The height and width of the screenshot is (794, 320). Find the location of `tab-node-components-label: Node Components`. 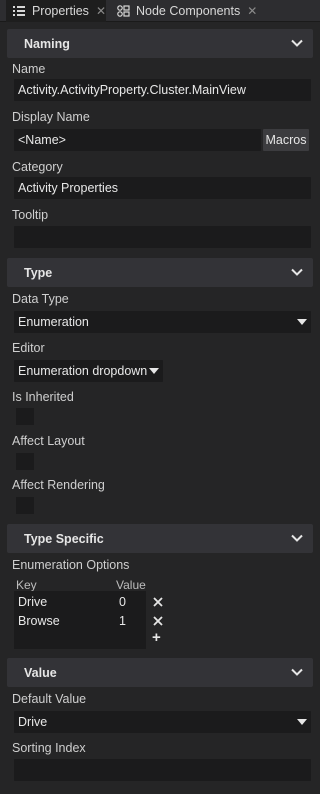

tab-node-components-label: Node Components is located at coordinates (188, 11).